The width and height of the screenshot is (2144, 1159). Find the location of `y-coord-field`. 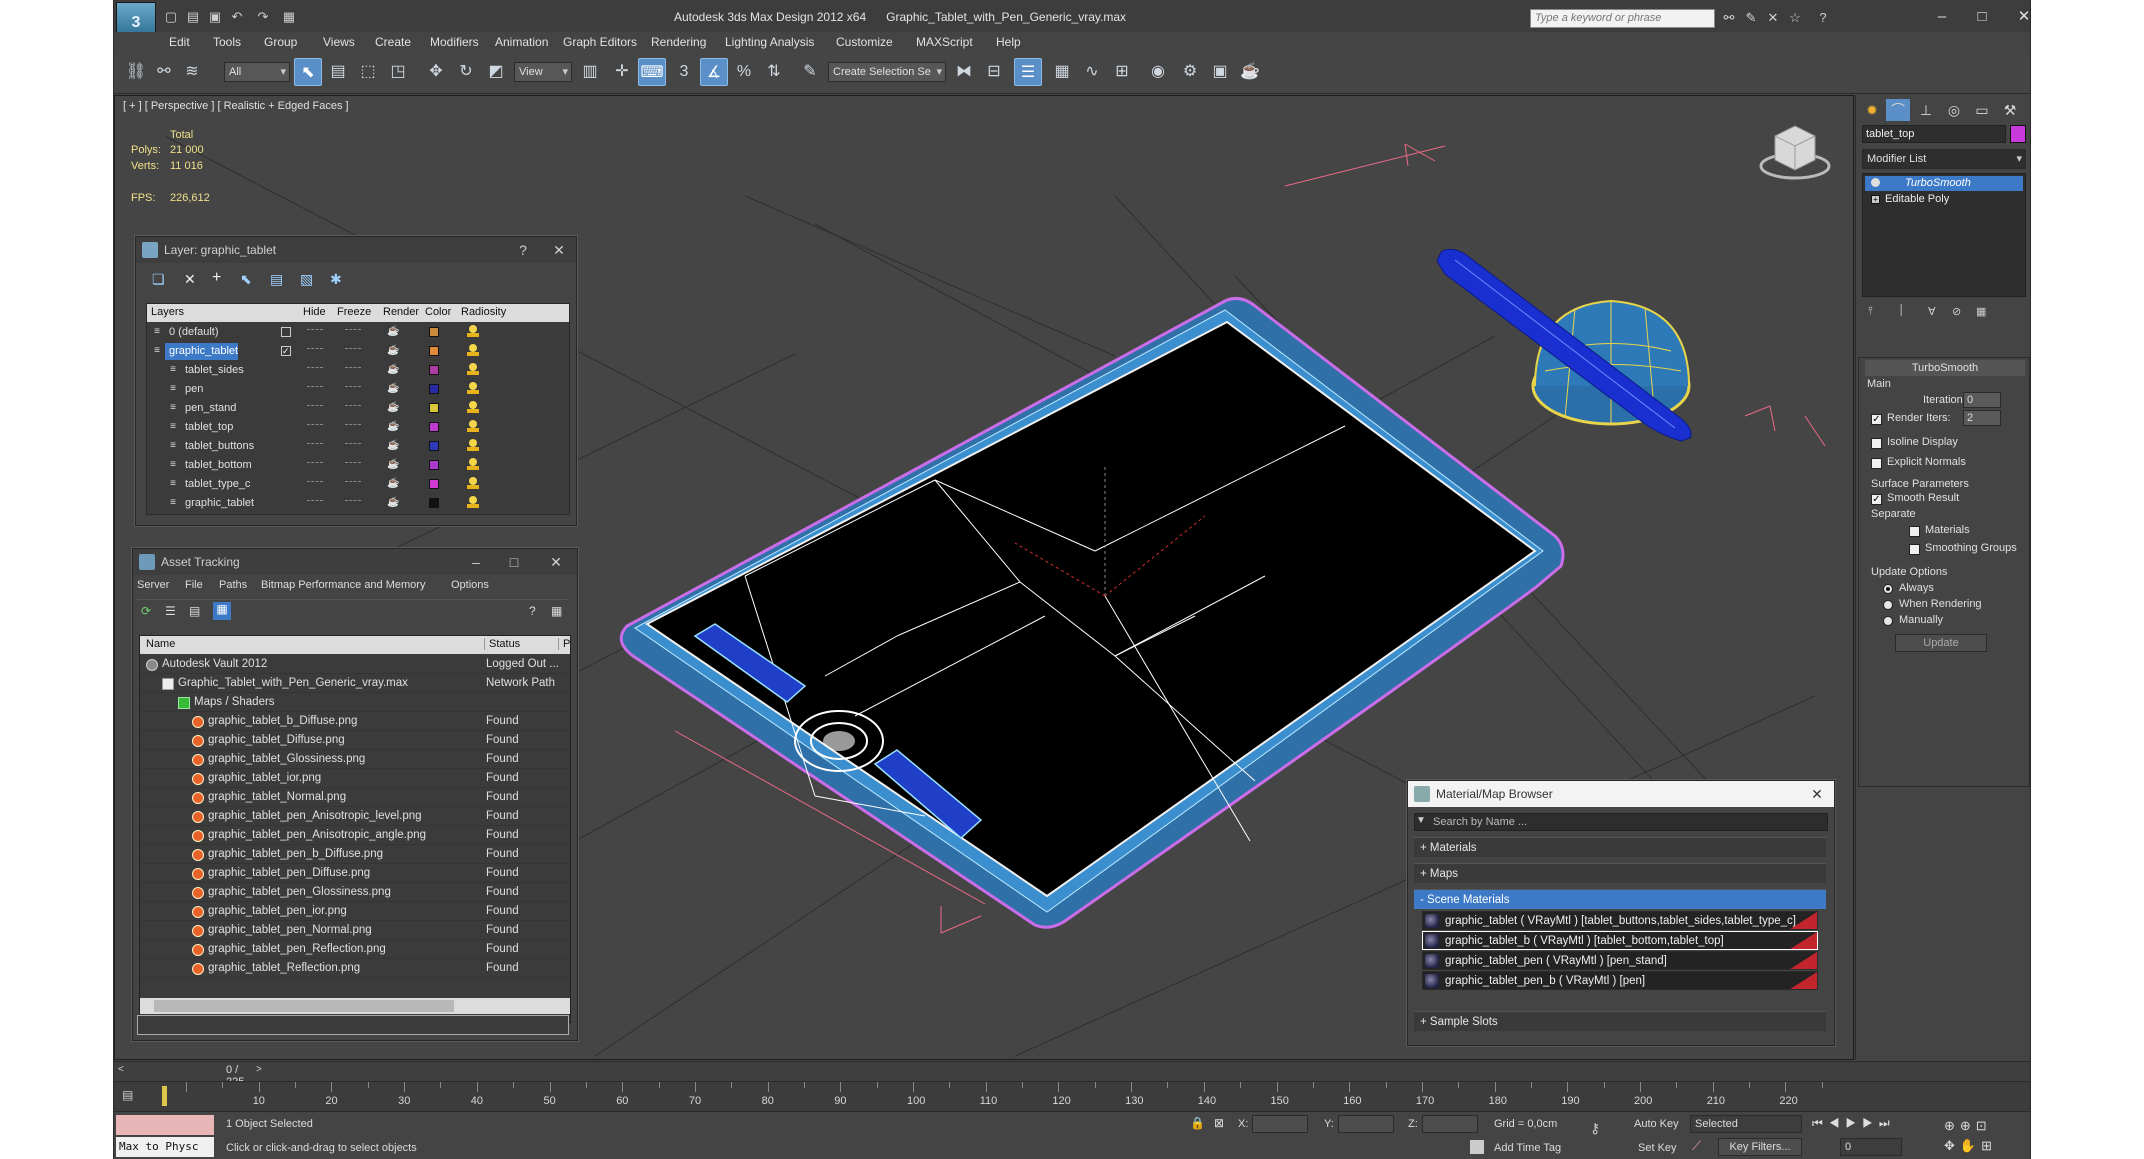

y-coord-field is located at coordinates (1366, 1124).